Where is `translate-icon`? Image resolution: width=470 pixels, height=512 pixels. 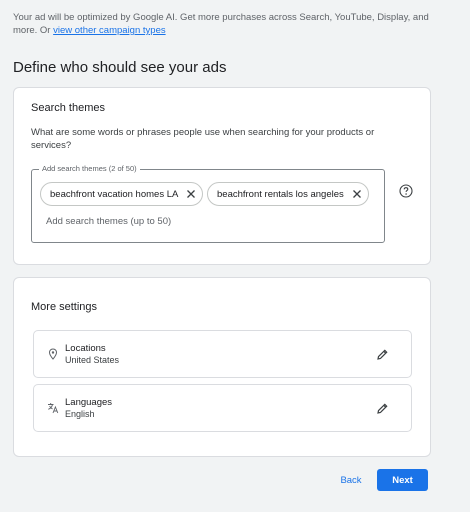
translate-icon is located at coordinates (53, 408).